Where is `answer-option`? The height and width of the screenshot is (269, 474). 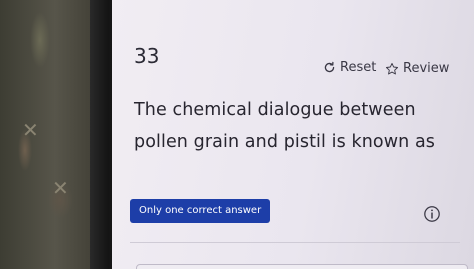
answer-option is located at coordinates (302, 266).